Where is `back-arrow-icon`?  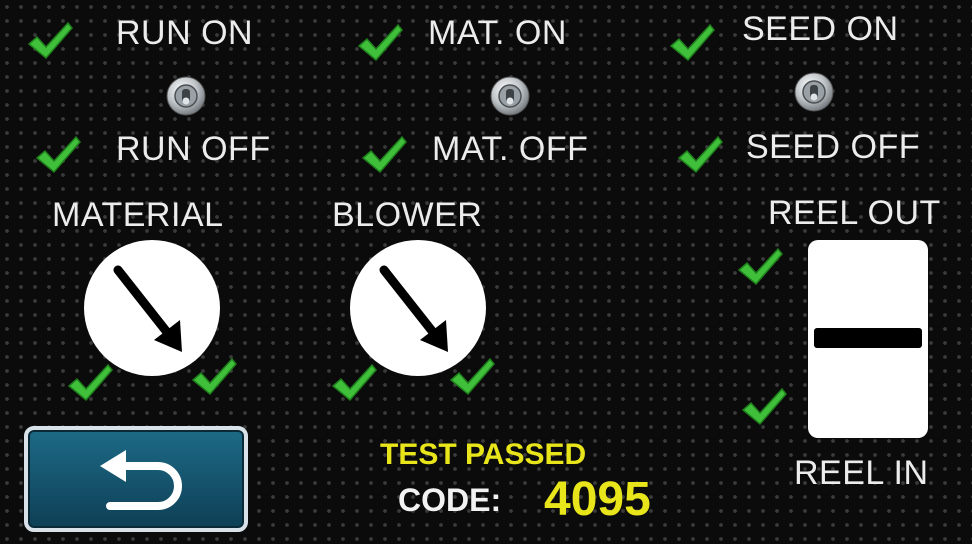
back-arrow-icon is located at coordinates (141, 480).